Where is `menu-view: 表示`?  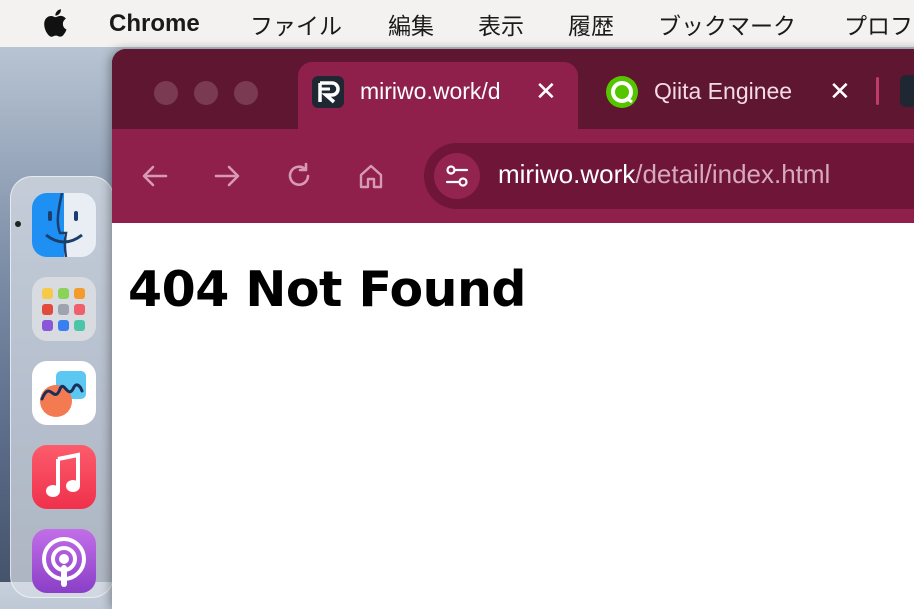 menu-view: 表示 is located at coordinates (501, 24).